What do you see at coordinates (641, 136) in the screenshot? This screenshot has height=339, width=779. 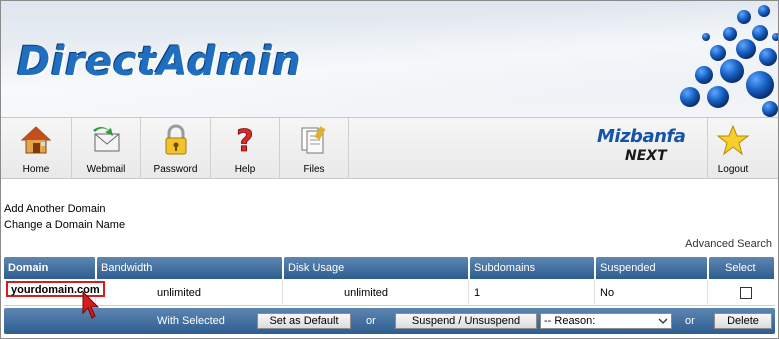 I see `brand-name: Mizbanfa` at bounding box center [641, 136].